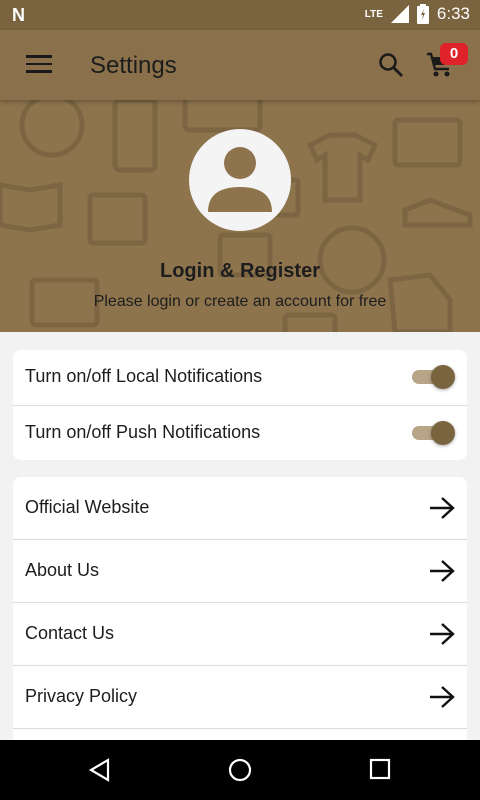  I want to click on page-title: Settings, so click(133, 65).